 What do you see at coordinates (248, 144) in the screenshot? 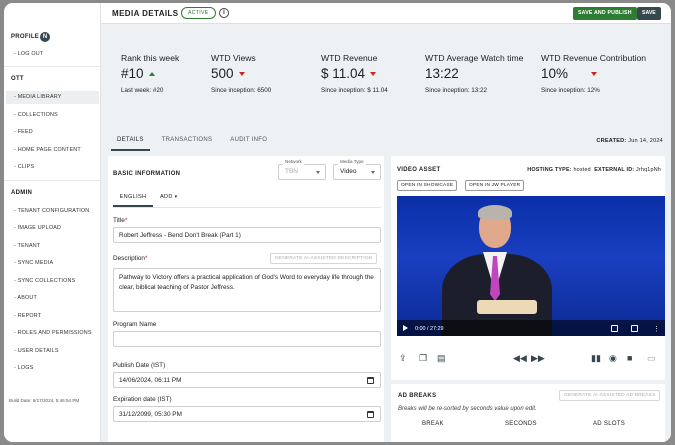
I see `tab-audit-info: AUDIT INFO` at bounding box center [248, 144].